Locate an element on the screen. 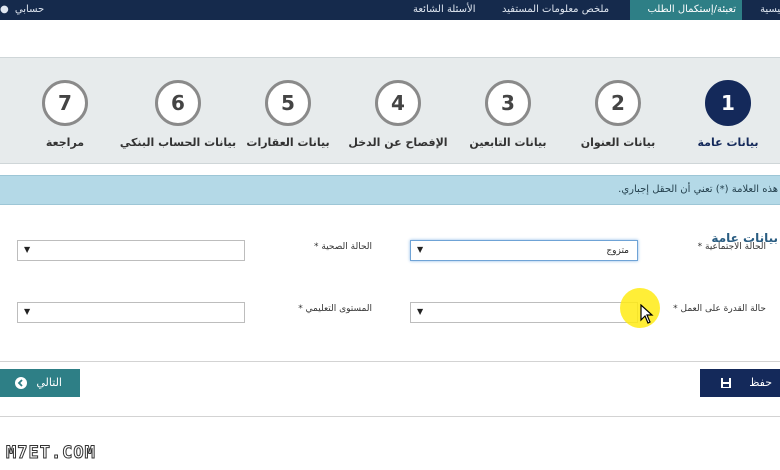 The image size is (780, 470). step-number: 3 is located at coordinates (508, 103).